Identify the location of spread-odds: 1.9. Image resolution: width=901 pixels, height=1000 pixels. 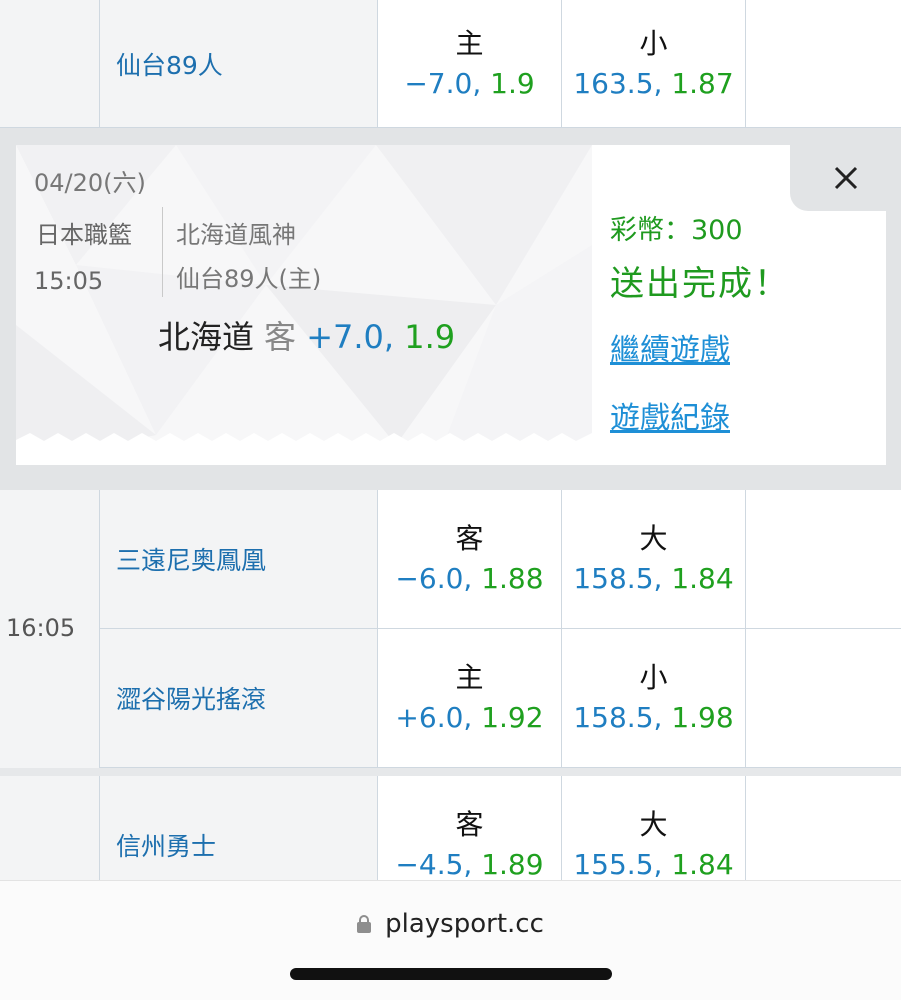
(512, 83).